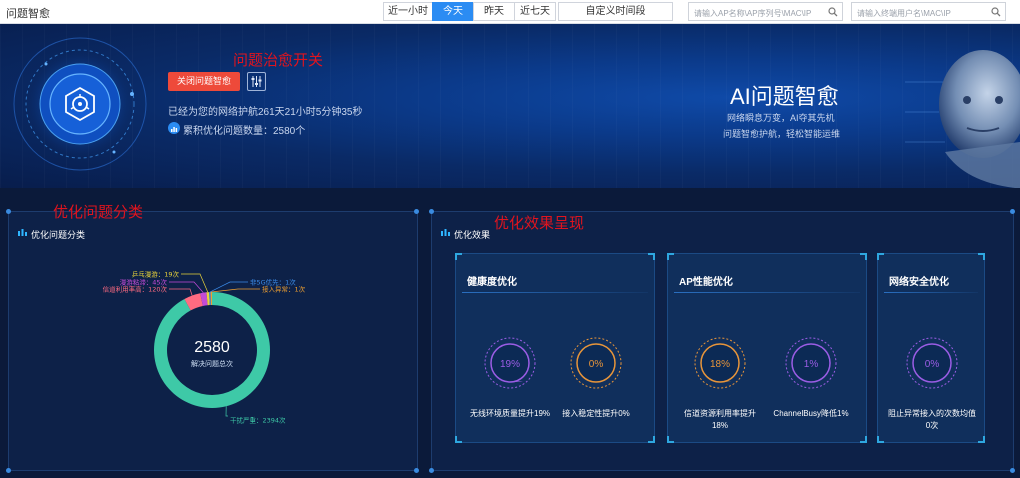 This screenshot has height=478, width=1020. I want to click on settings-button, so click(256, 81).